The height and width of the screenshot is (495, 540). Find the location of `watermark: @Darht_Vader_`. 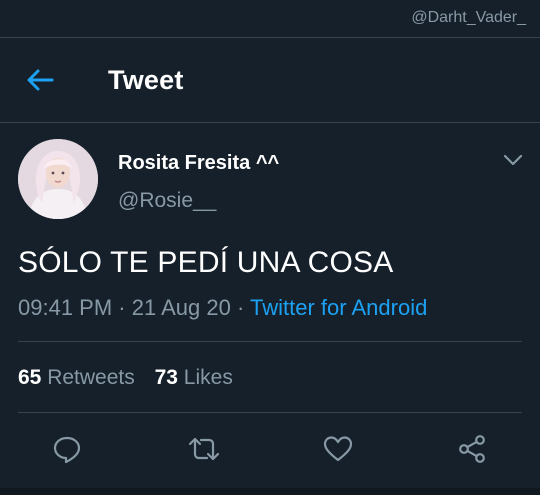

watermark: @Darht_Vader_ is located at coordinates (468, 17).